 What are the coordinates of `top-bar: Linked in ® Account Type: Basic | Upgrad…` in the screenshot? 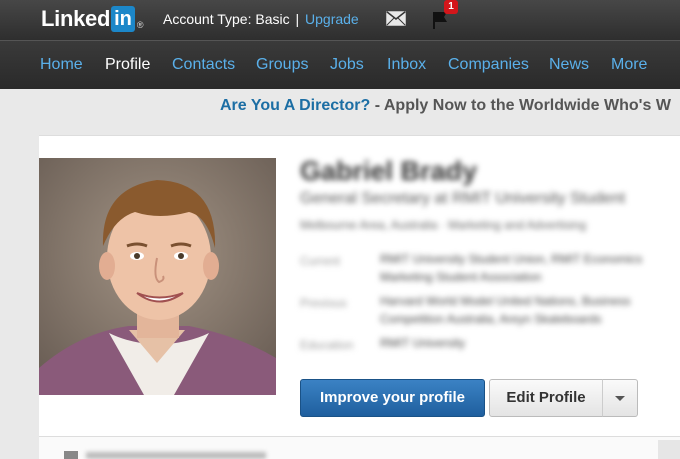 It's located at (340, 20).